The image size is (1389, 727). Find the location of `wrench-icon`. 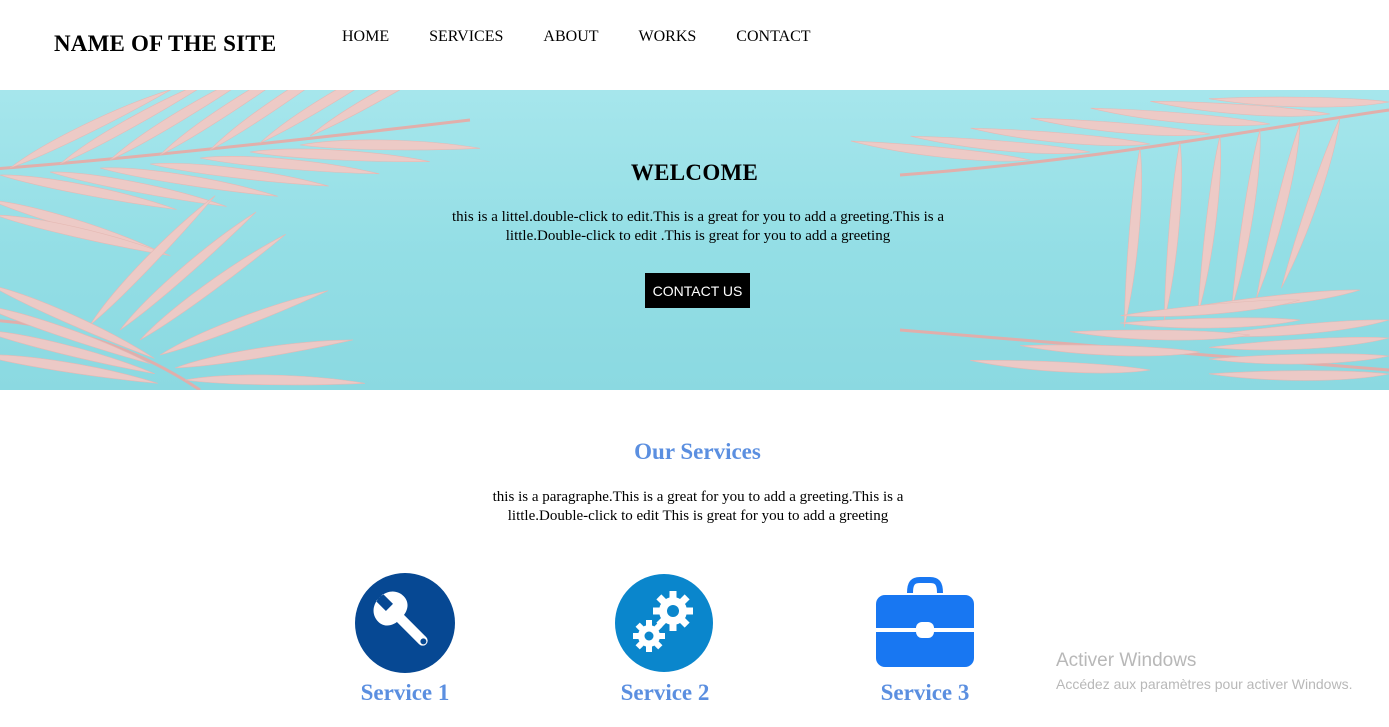

wrench-icon is located at coordinates (405, 623).